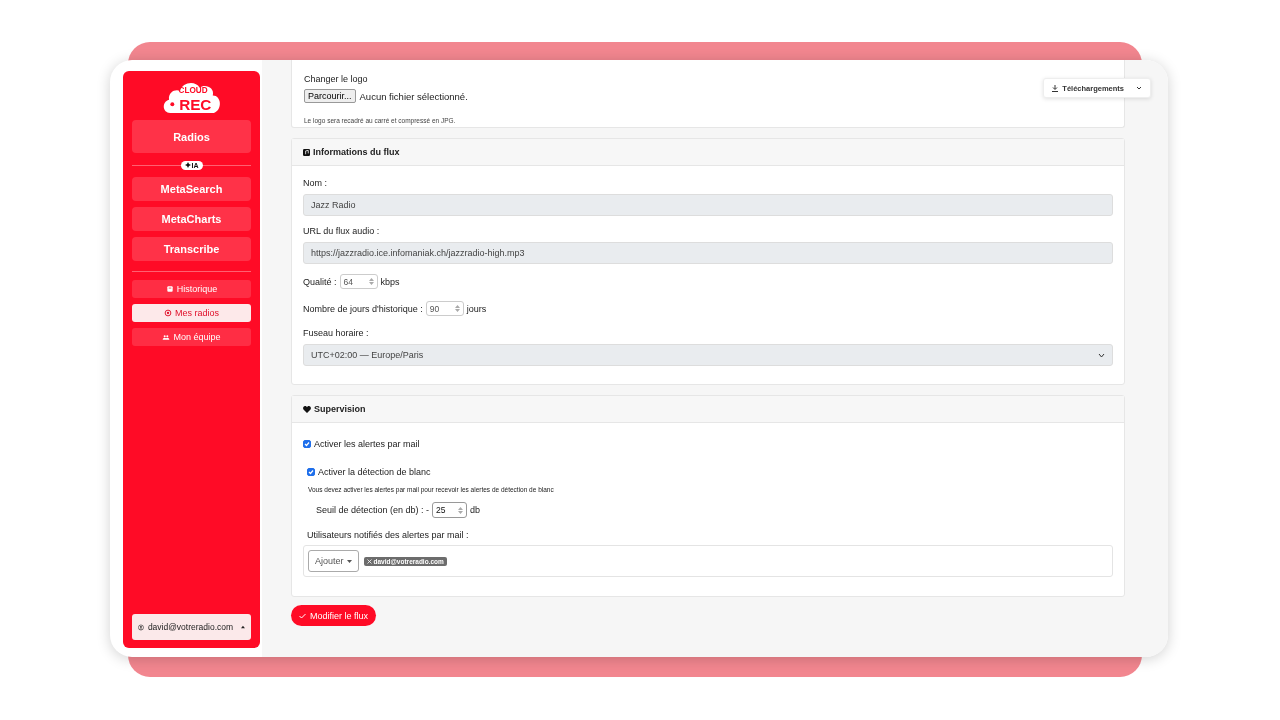  Describe the element at coordinates (710, 472) in the screenshot. I see `checkbox-option: Activer la détection de blanc` at that location.